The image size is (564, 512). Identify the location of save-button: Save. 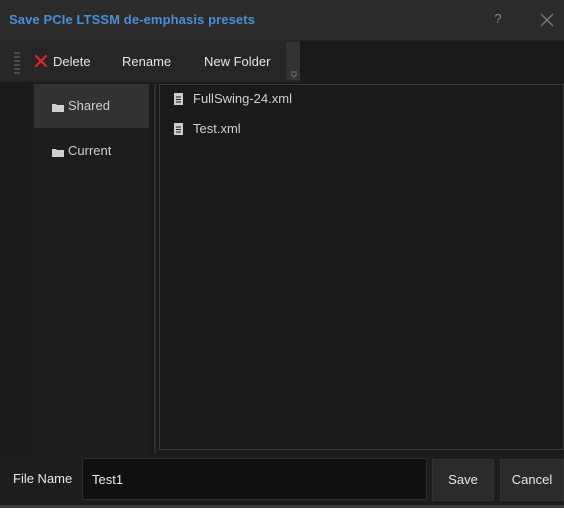
(463, 480).